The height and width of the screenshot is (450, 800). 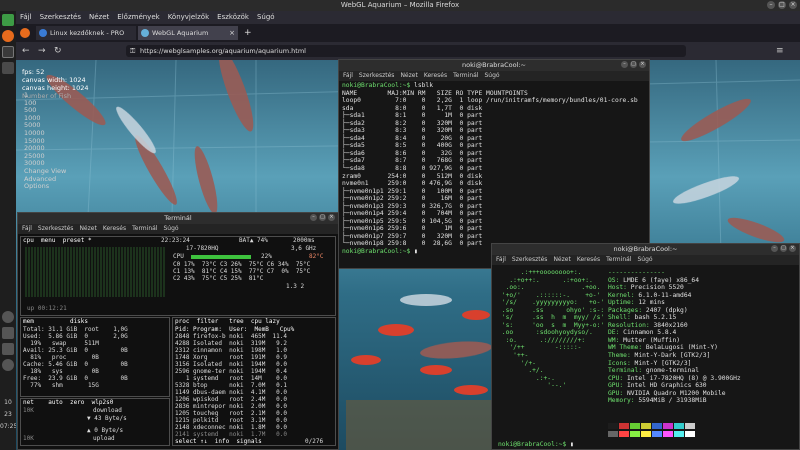 What do you see at coordinates (8, 20) in the screenshot?
I see `menu-icon` at bounding box center [8, 20].